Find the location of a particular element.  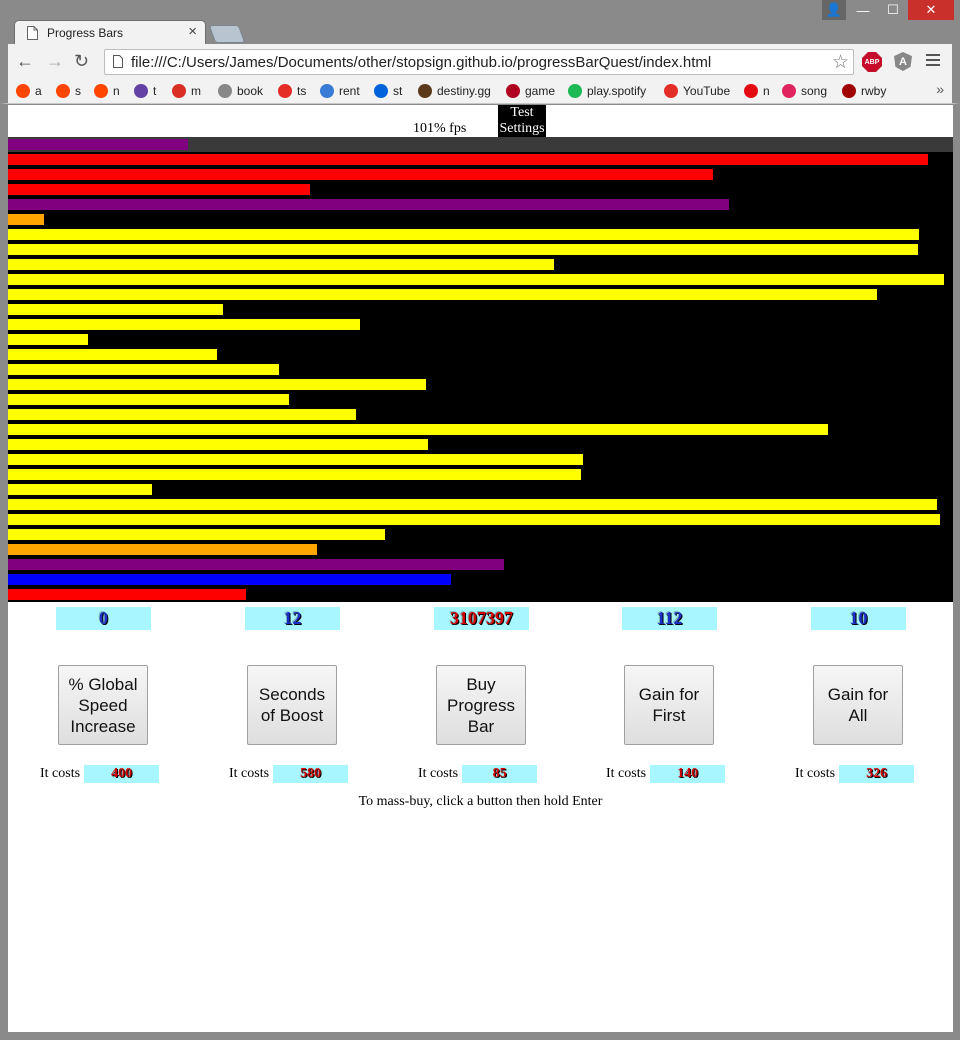

bookmark-item: a is located at coordinates (29, 91).